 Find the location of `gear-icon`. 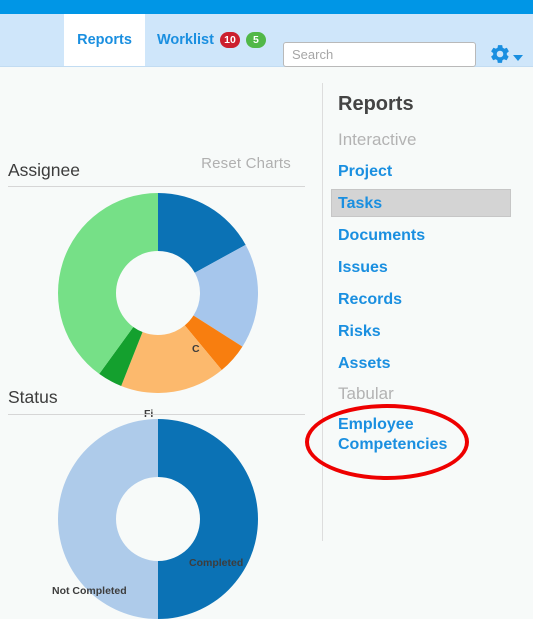

gear-icon is located at coordinates (500, 56).